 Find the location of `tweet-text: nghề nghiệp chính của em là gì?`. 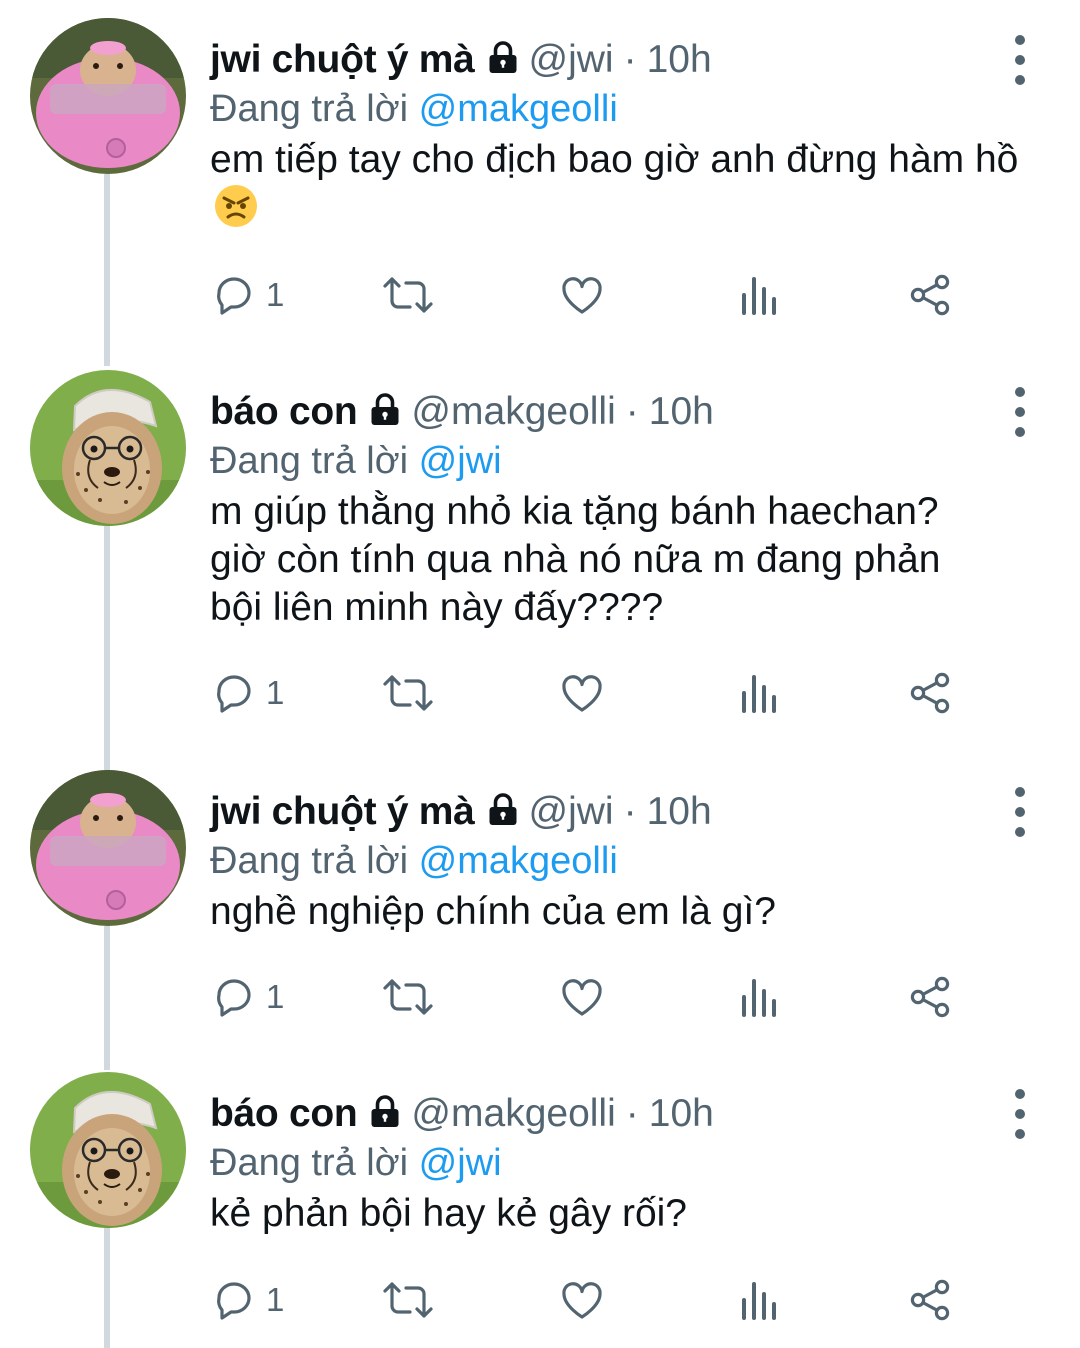

tweet-text: nghề nghiệp chính của em là gì? is located at coordinates (620, 912).